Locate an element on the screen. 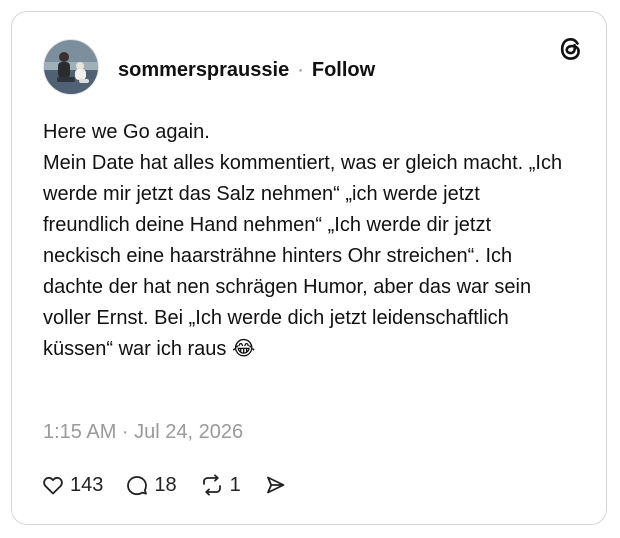 Image resolution: width=620 pixels, height=538 pixels. follow-button: Follow is located at coordinates (343, 70).